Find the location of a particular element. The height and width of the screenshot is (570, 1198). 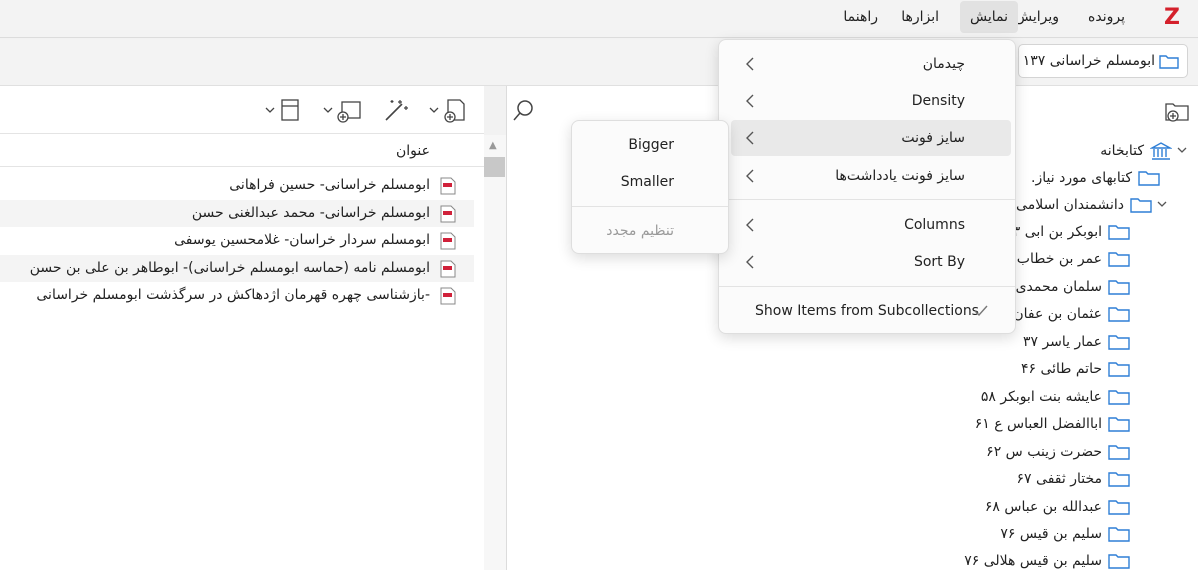

tree-item-label: ۷۶ سلیم بن قیس هلالی is located at coordinates (1033, 561).